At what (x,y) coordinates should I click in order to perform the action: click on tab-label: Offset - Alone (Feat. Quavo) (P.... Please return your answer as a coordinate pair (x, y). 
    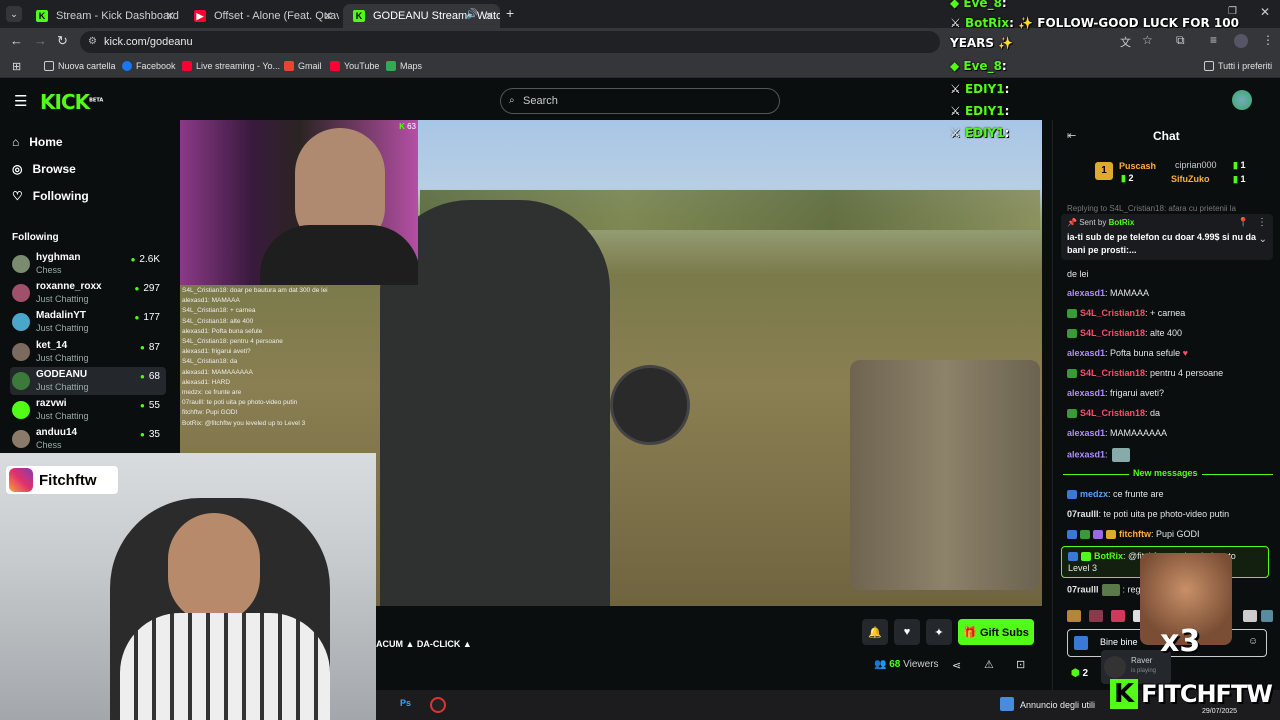
    Looking at the image, I should click on (276, 16).